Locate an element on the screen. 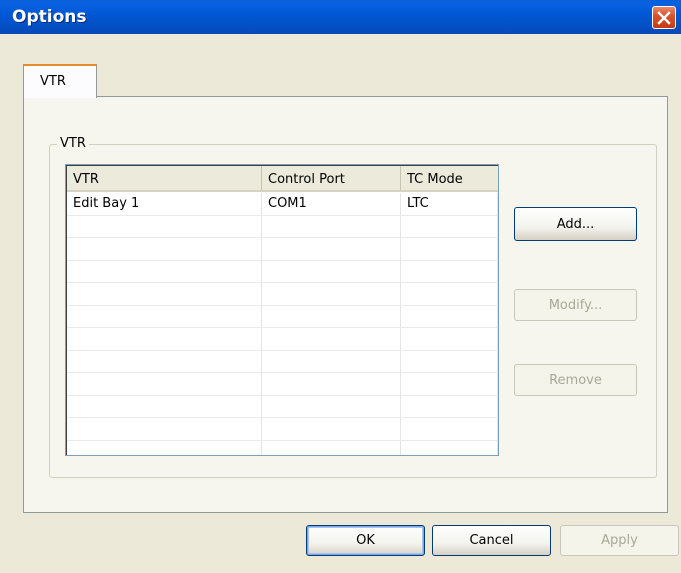 This screenshot has width=681, height=573. list-header: VTR Control Port TC Mode is located at coordinates (282, 179).